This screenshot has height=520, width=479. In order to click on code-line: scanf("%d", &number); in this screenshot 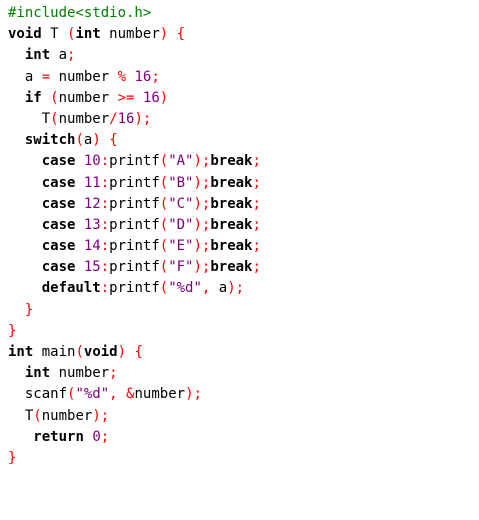, I will do `click(134, 394)`.